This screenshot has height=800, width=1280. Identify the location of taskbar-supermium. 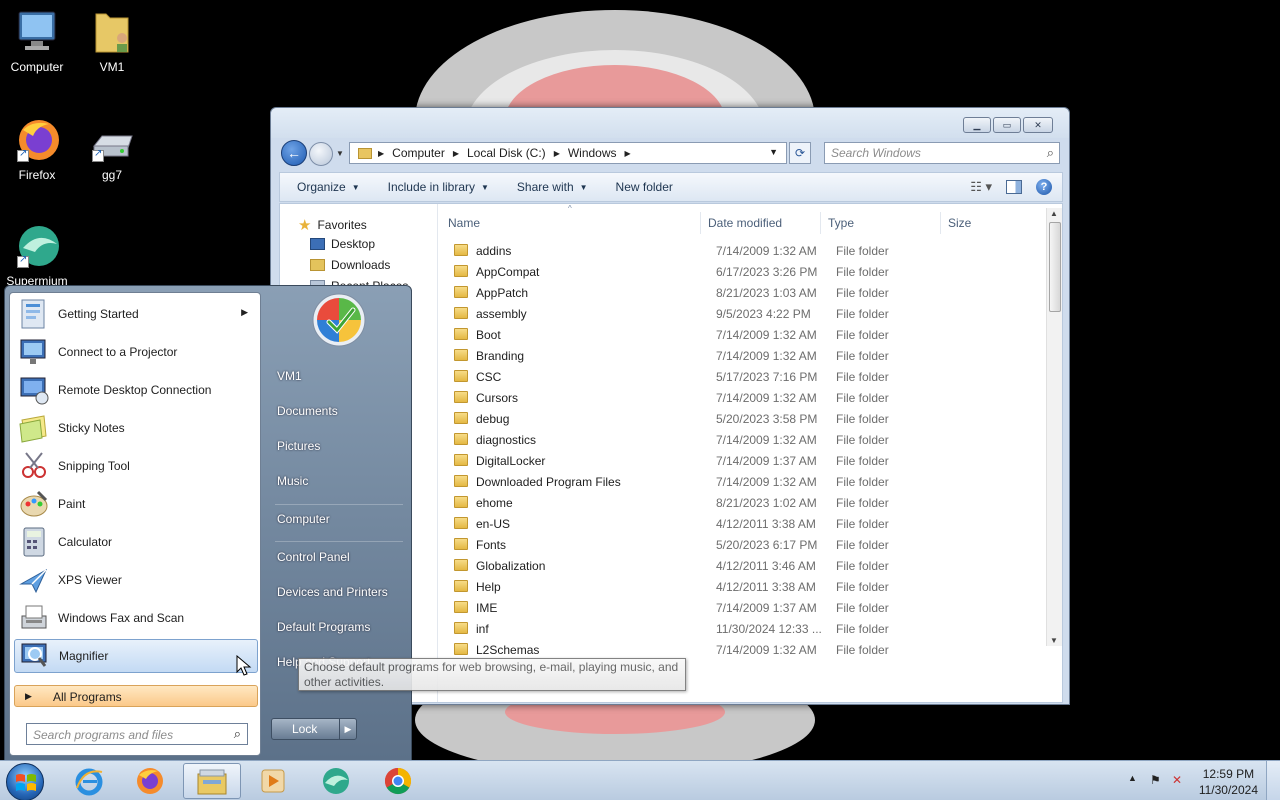
(336, 781).